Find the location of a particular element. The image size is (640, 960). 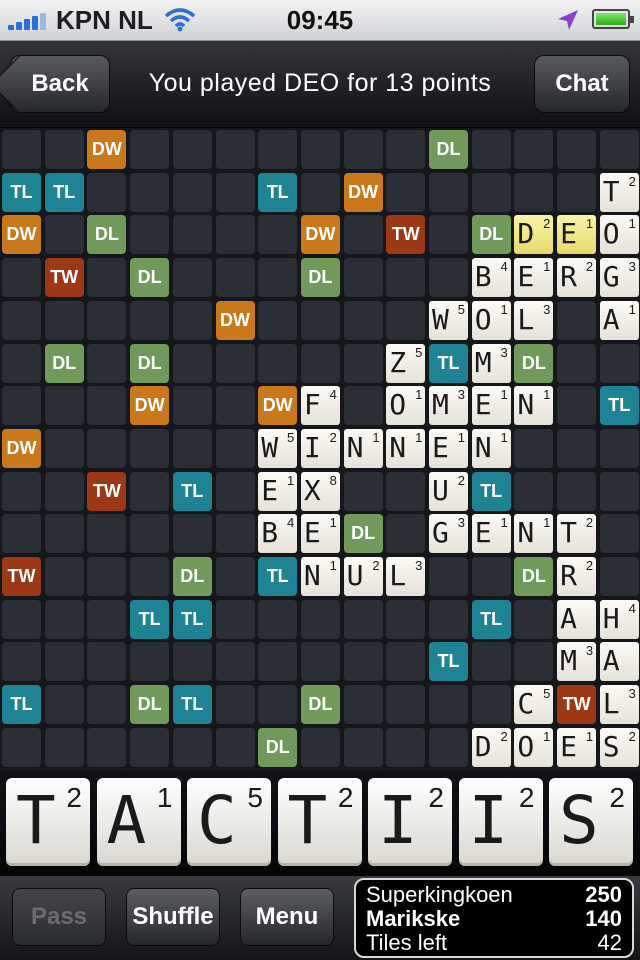

board-tile: Z5 is located at coordinates (406, 363).